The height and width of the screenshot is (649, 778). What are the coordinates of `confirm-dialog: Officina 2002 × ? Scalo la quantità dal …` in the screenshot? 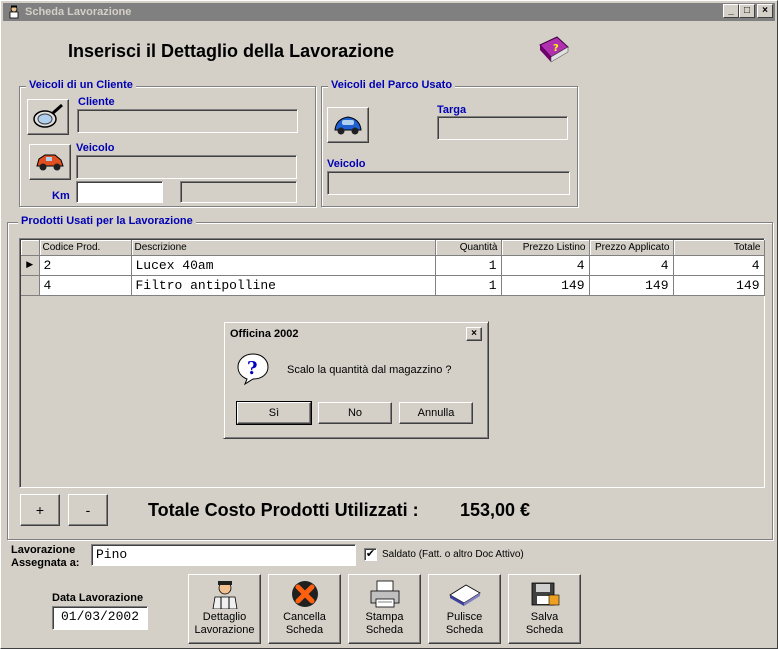 It's located at (356, 380).